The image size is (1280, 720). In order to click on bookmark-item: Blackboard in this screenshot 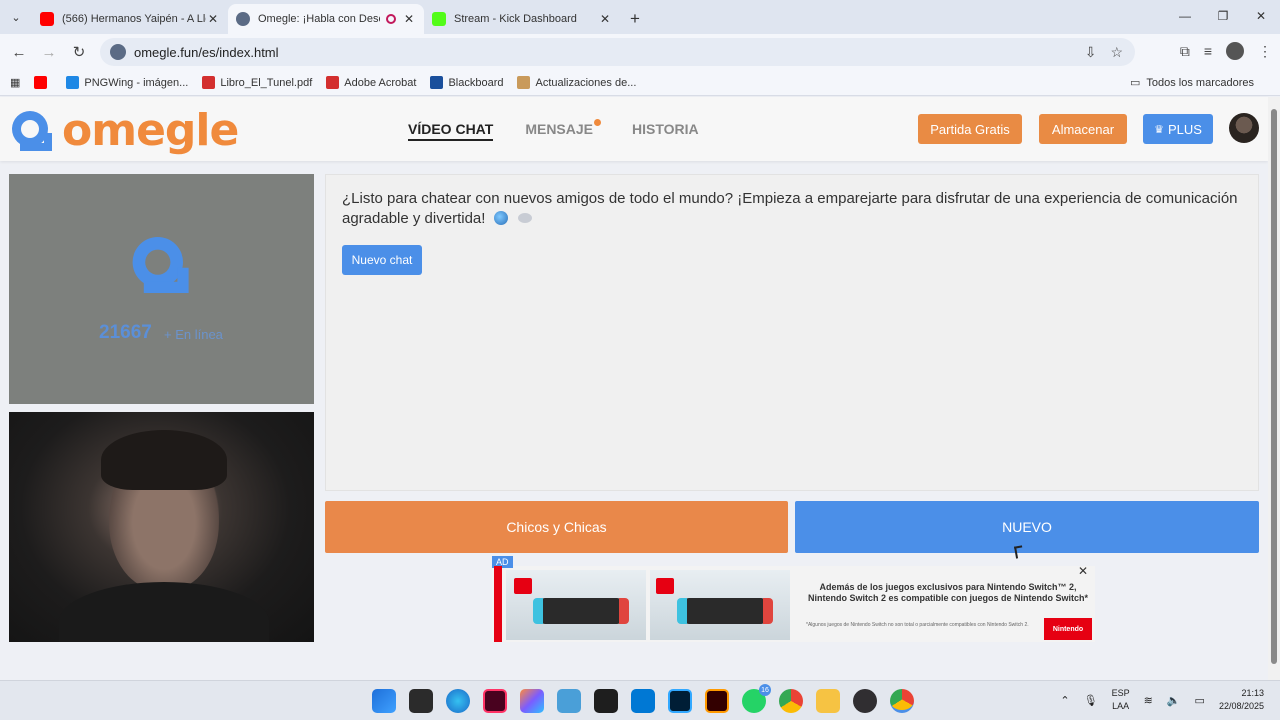, I will do `click(466, 82)`.